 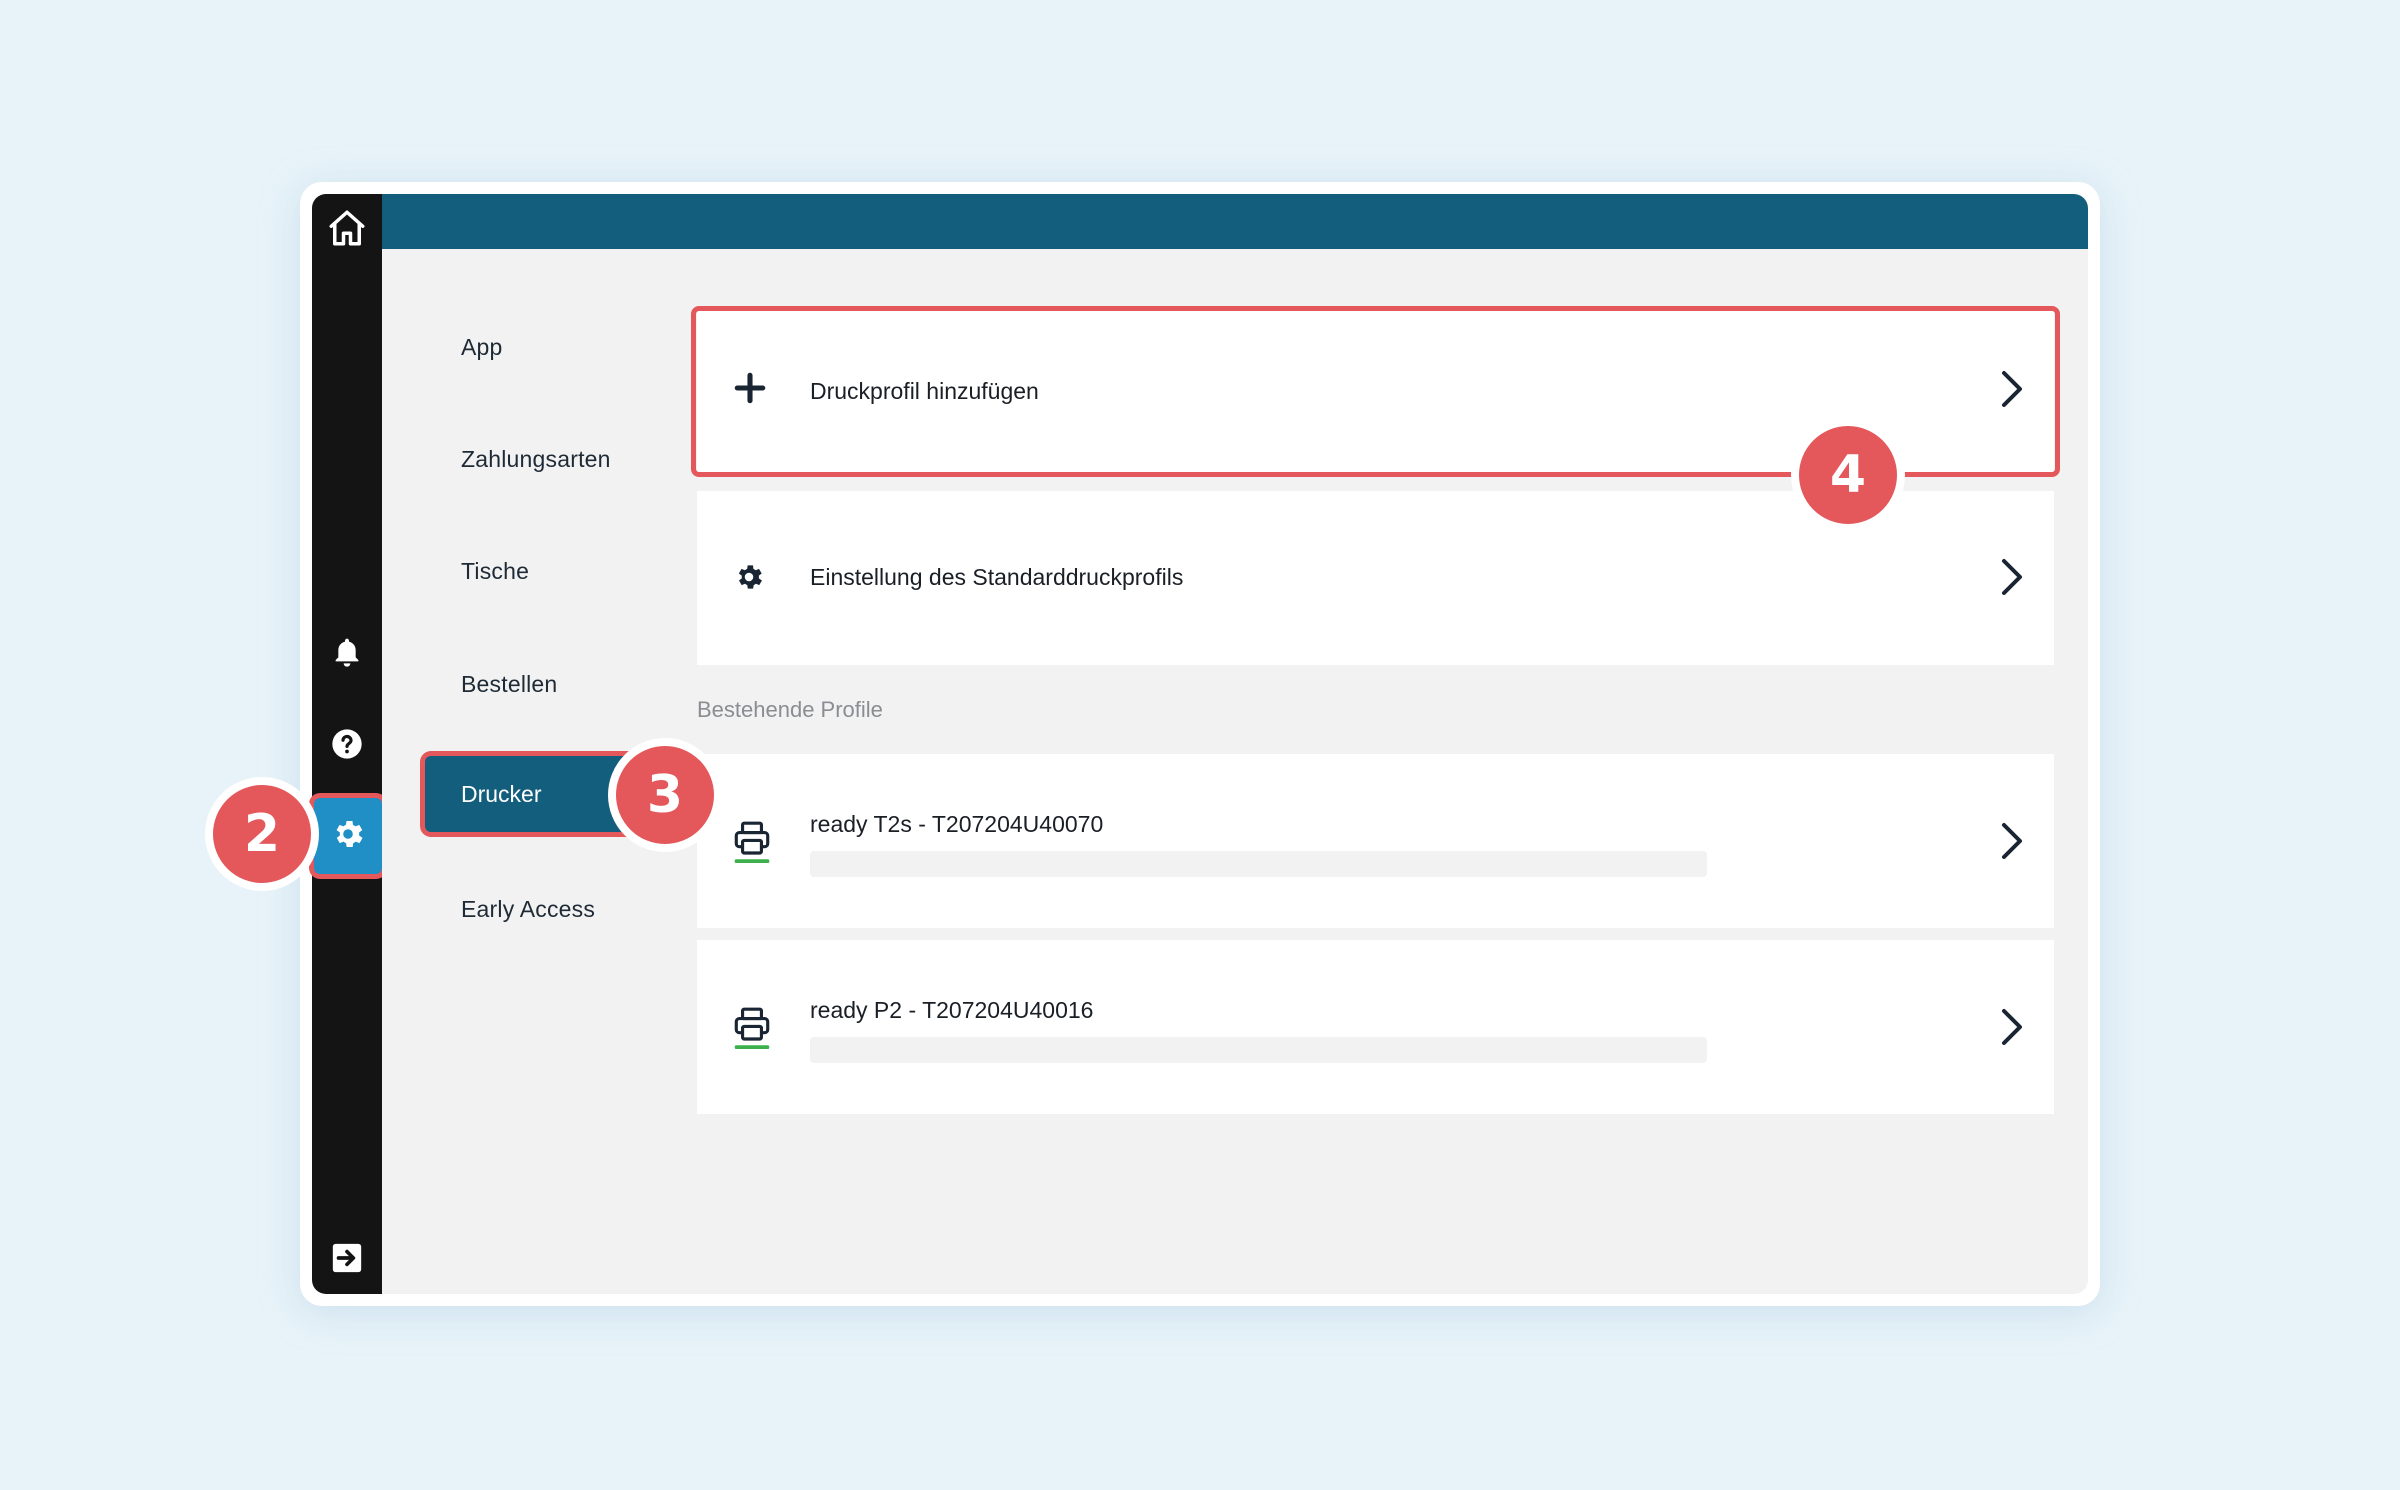 I want to click on nav-item-bestellen: Bestellen, so click(x=509, y=684).